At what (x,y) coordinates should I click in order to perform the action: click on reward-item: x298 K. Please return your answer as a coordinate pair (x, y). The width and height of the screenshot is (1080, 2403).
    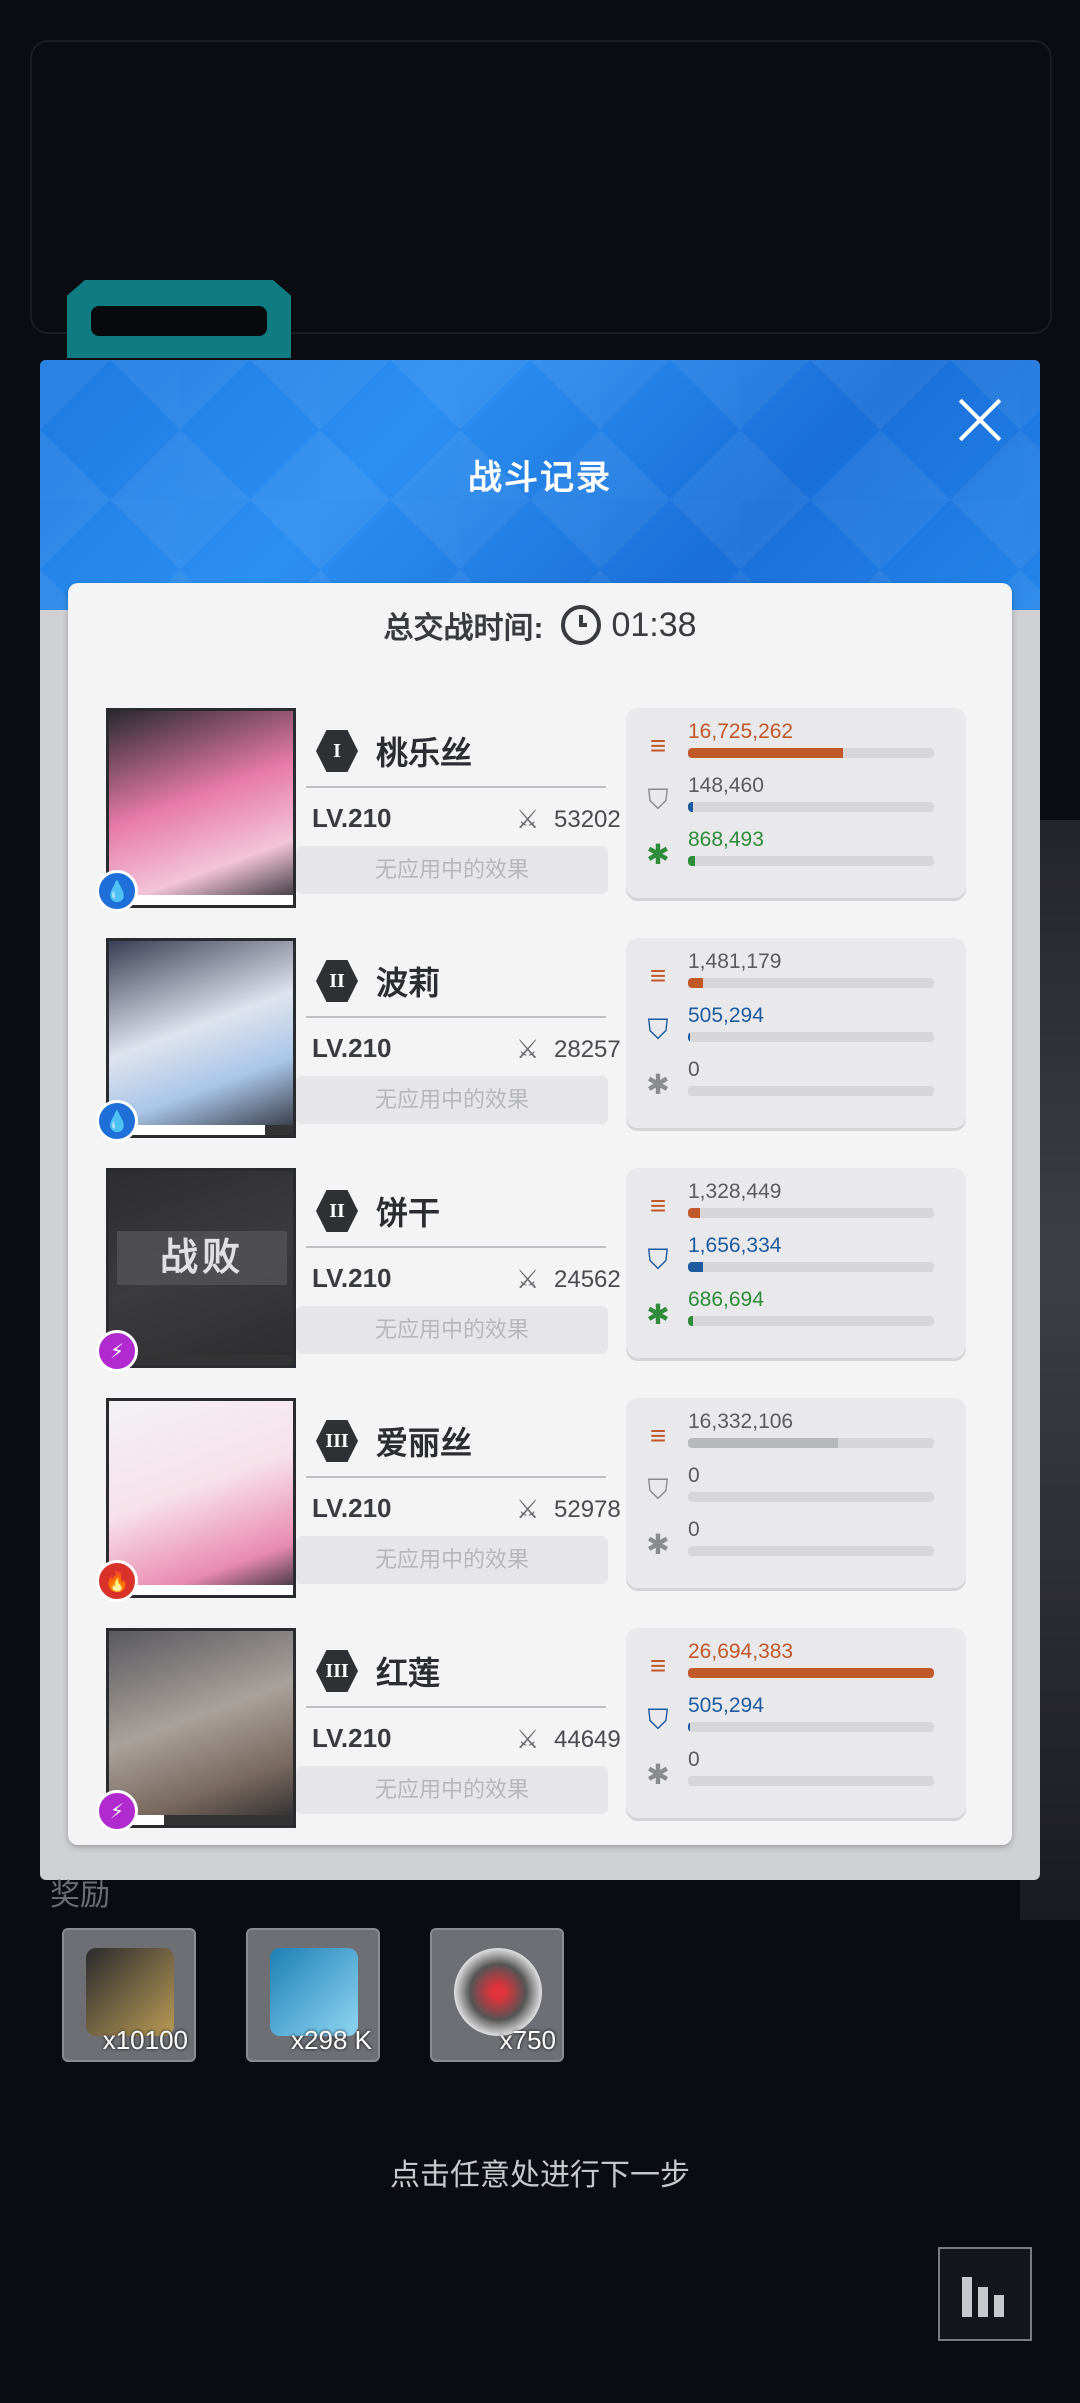
    Looking at the image, I should click on (313, 1995).